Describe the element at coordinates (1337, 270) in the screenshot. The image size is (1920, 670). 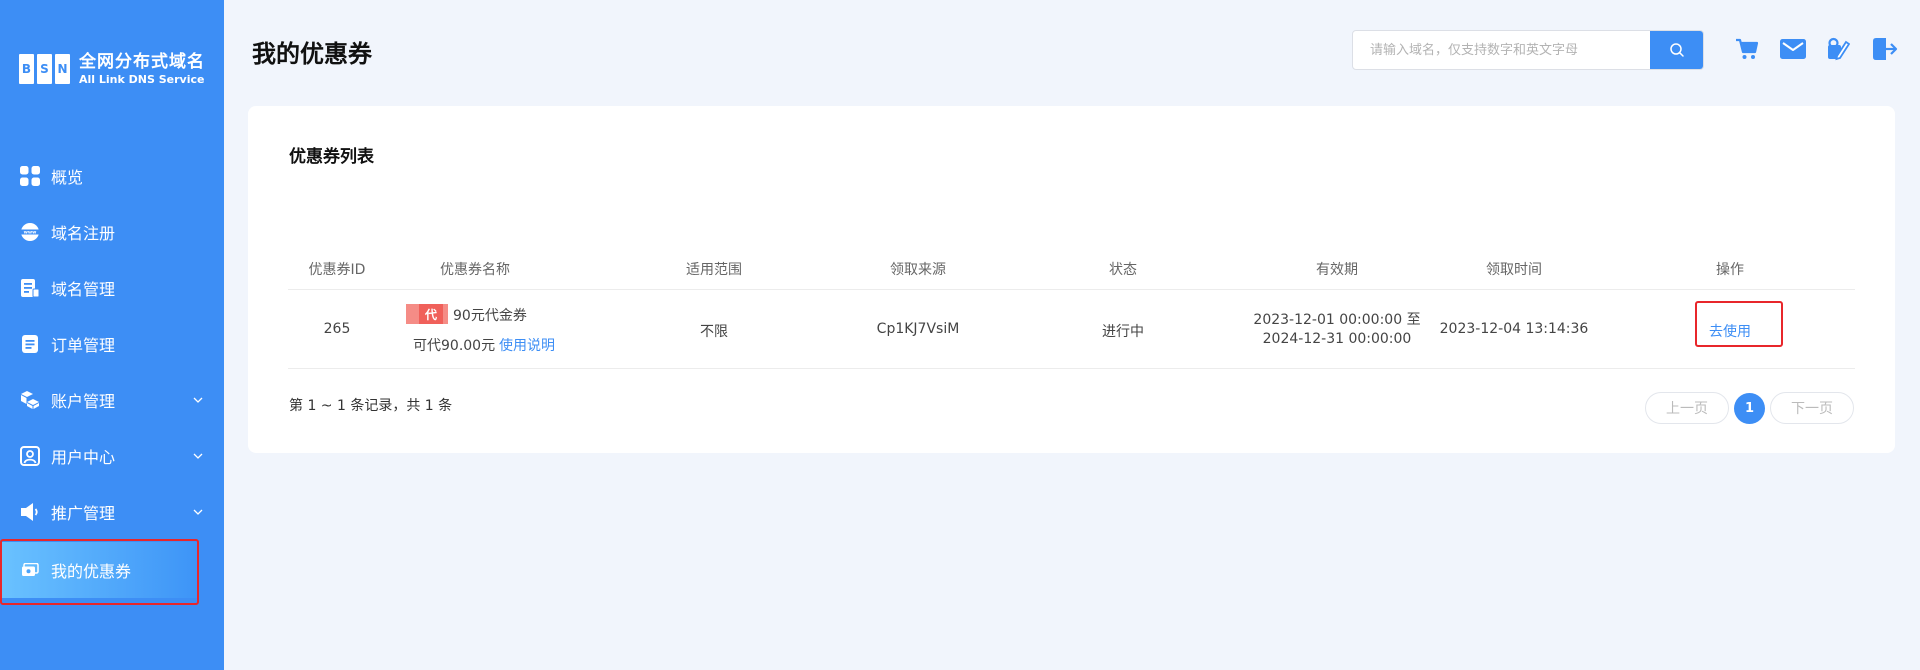
I see `column-header: 有效期` at that location.